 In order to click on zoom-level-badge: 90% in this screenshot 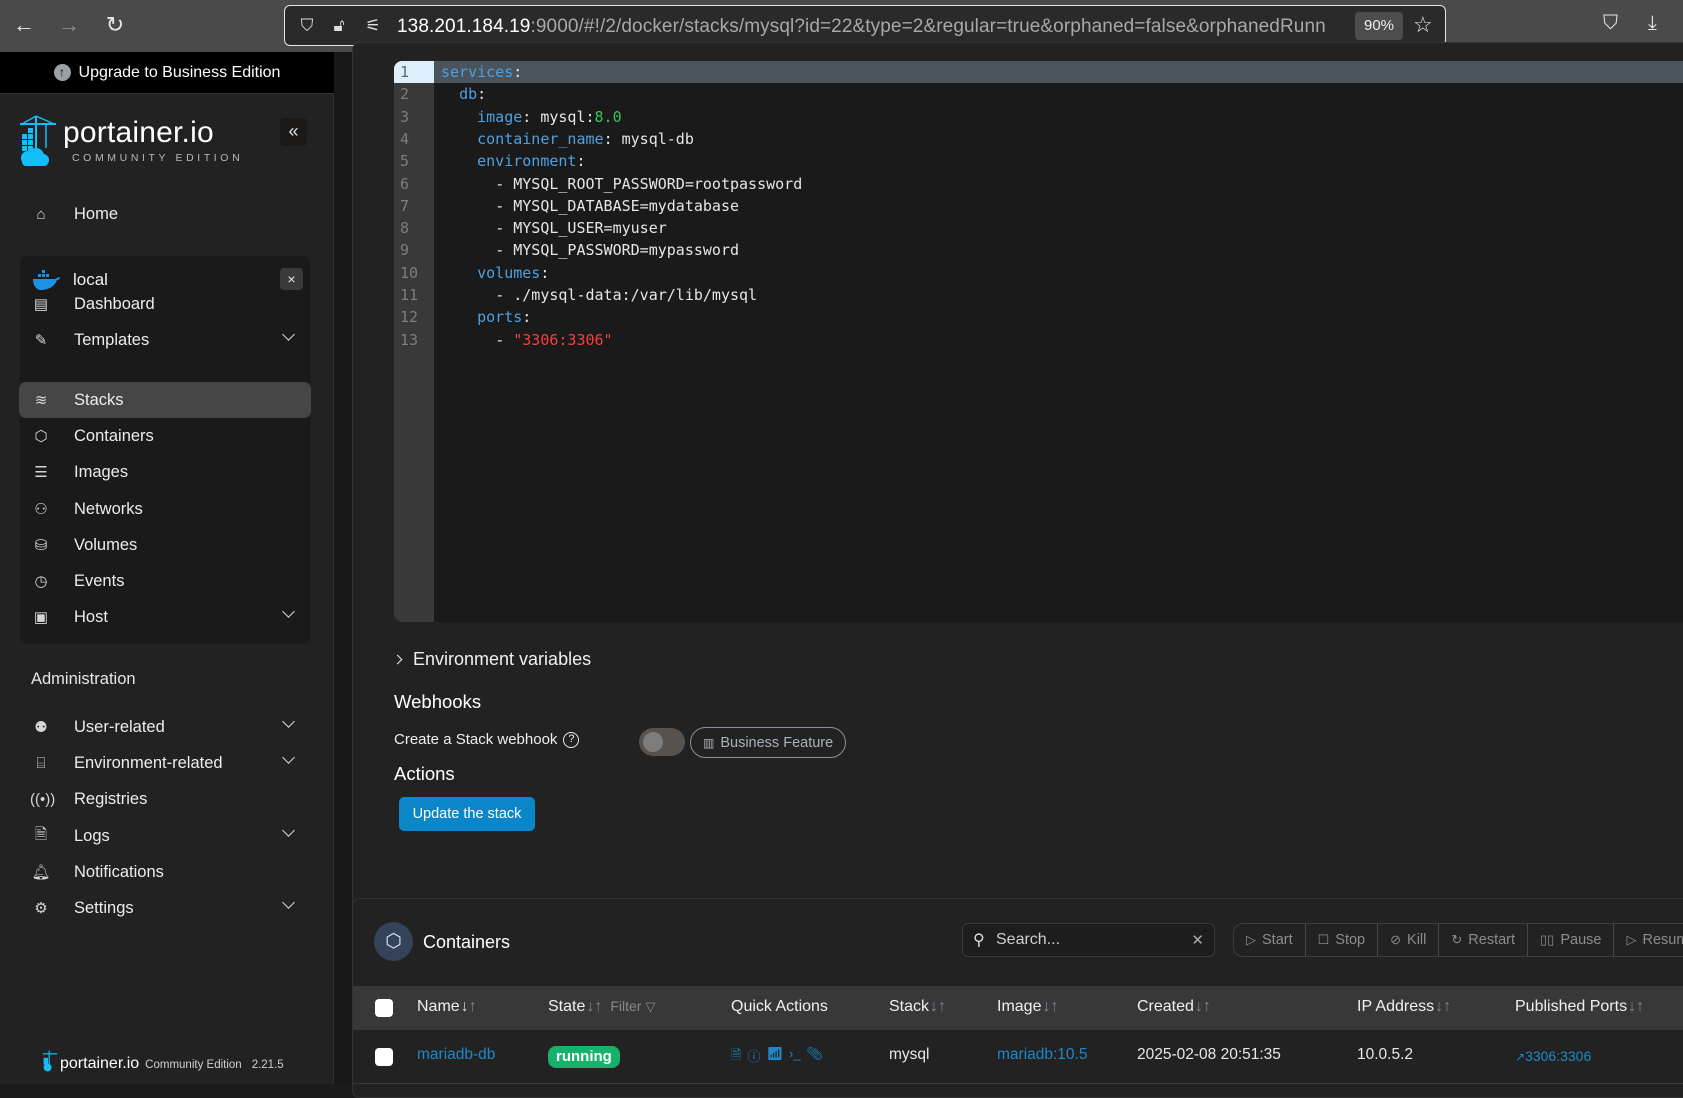, I will do `click(1379, 26)`.